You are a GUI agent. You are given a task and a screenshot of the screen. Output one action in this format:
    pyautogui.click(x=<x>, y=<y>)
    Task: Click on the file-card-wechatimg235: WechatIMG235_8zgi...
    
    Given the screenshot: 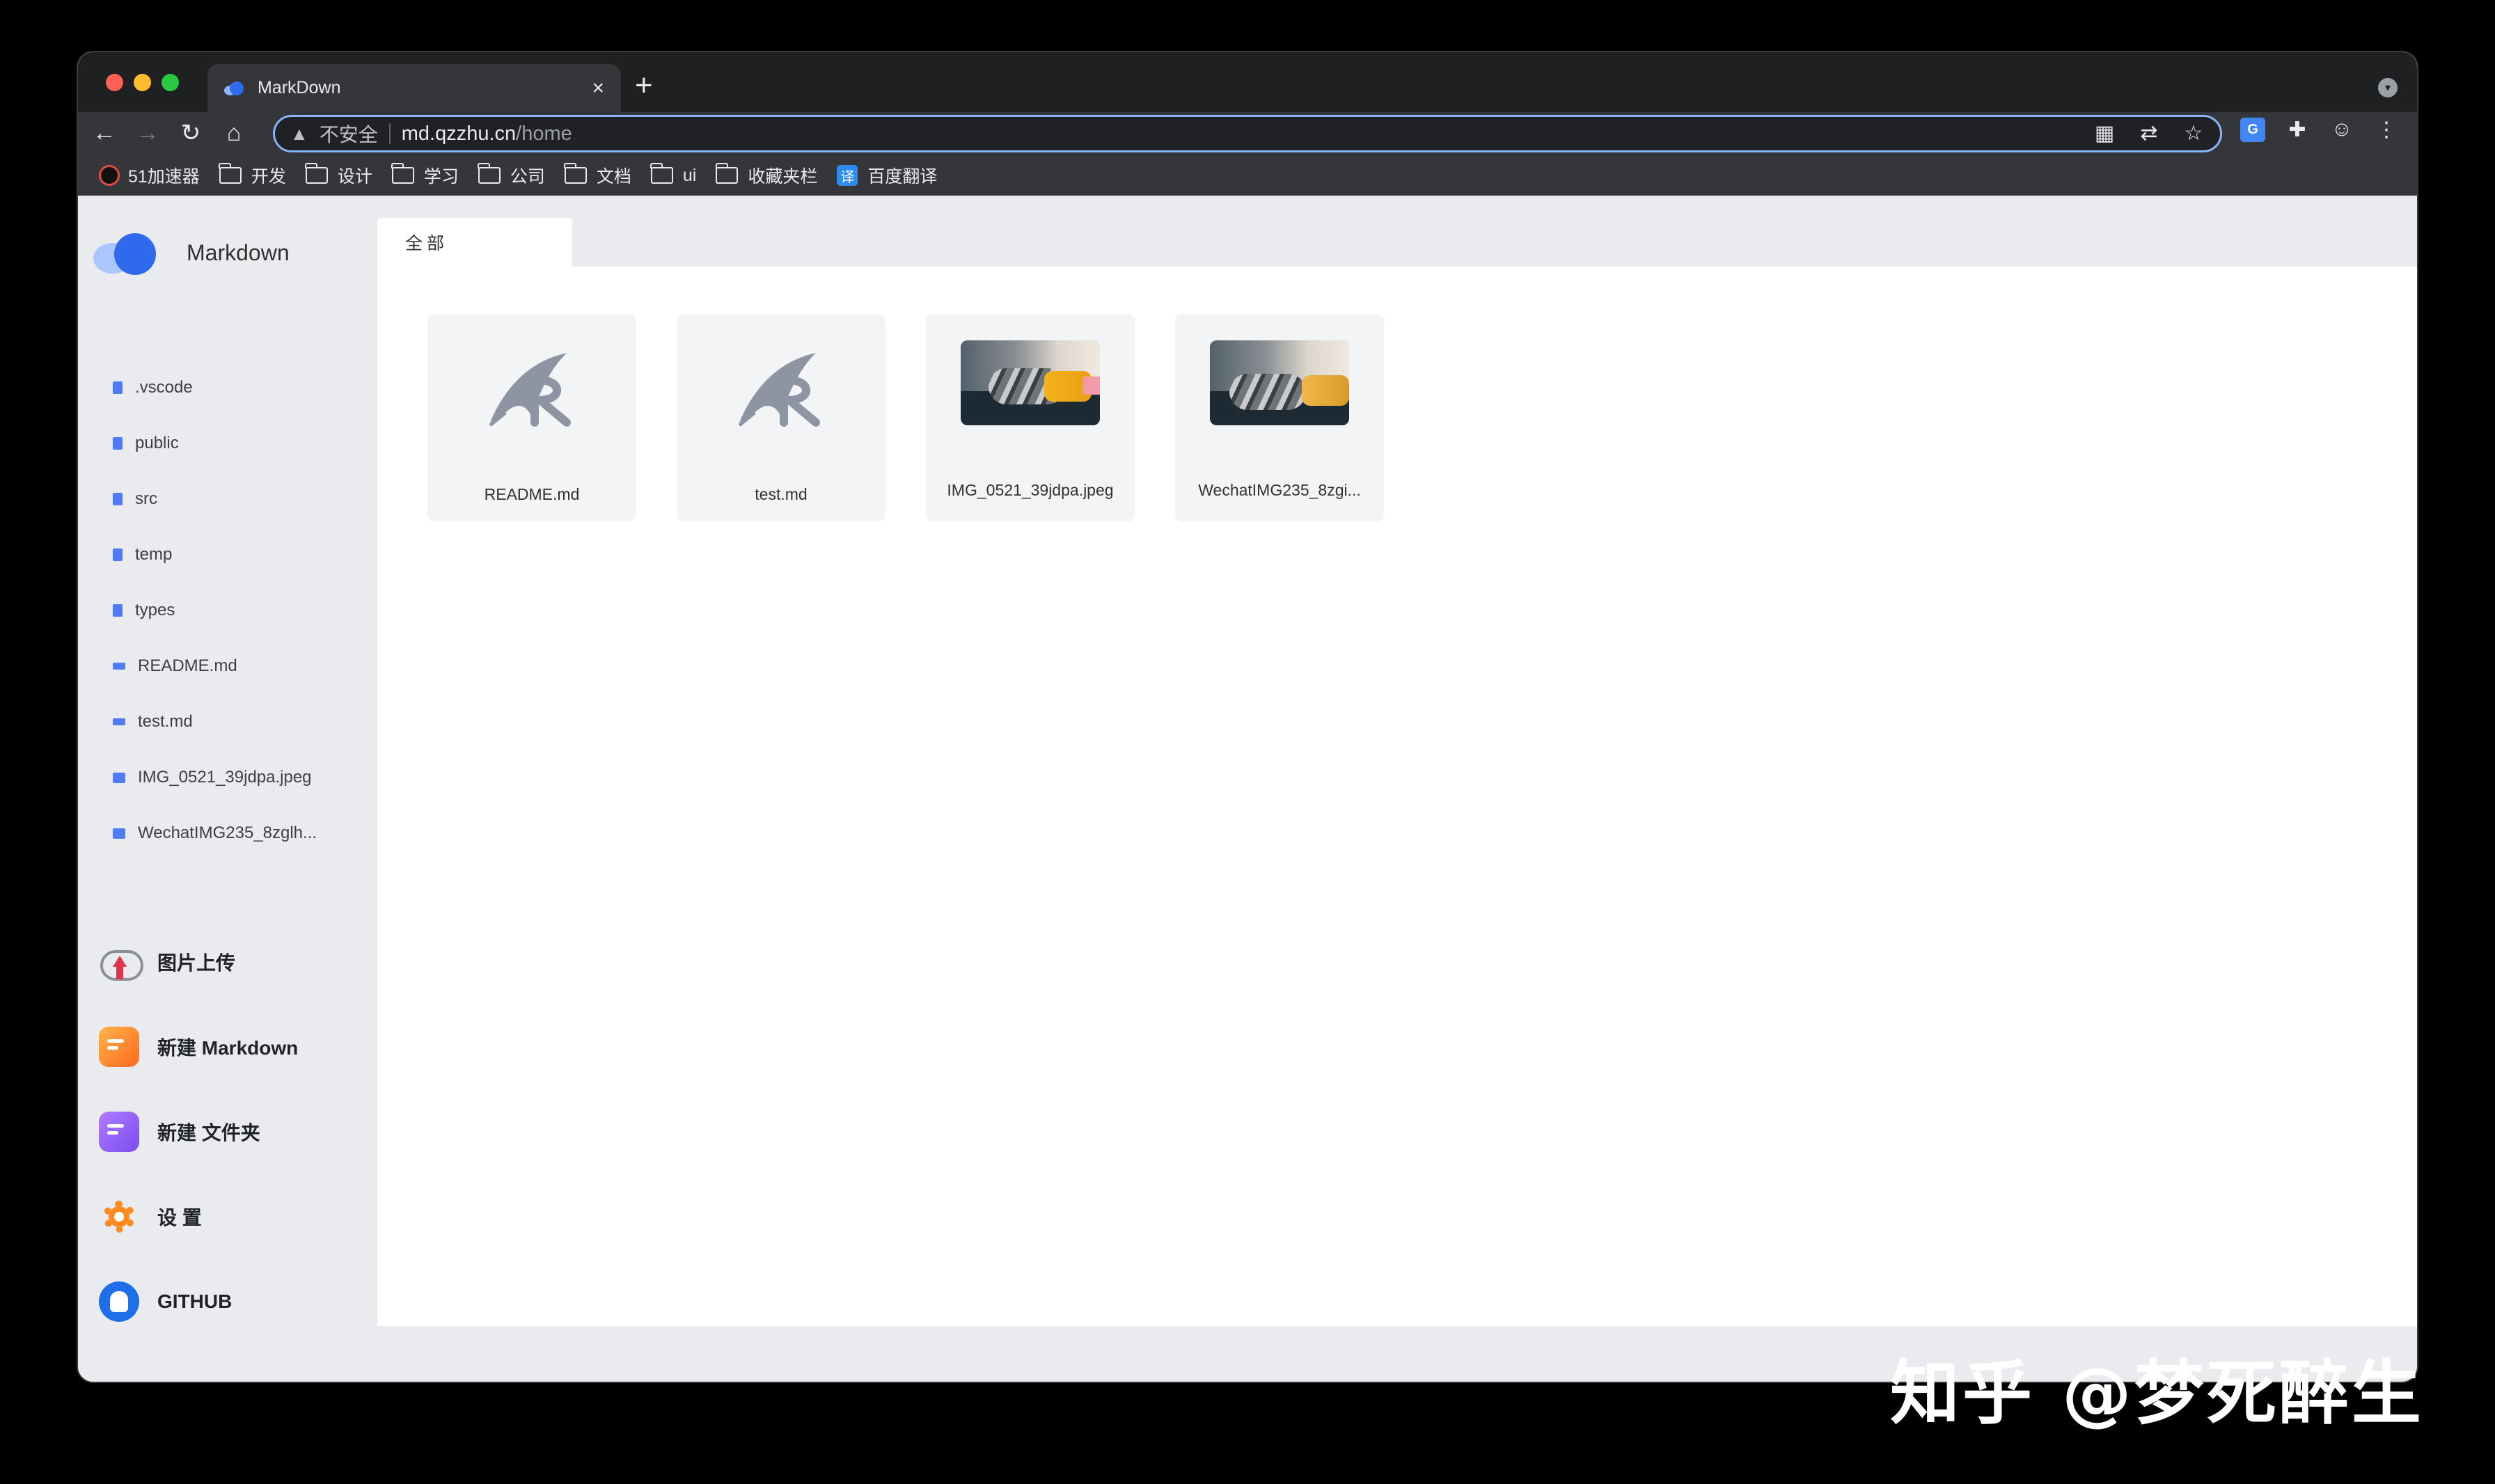 What is the action you would take?
    pyautogui.click(x=1279, y=417)
    